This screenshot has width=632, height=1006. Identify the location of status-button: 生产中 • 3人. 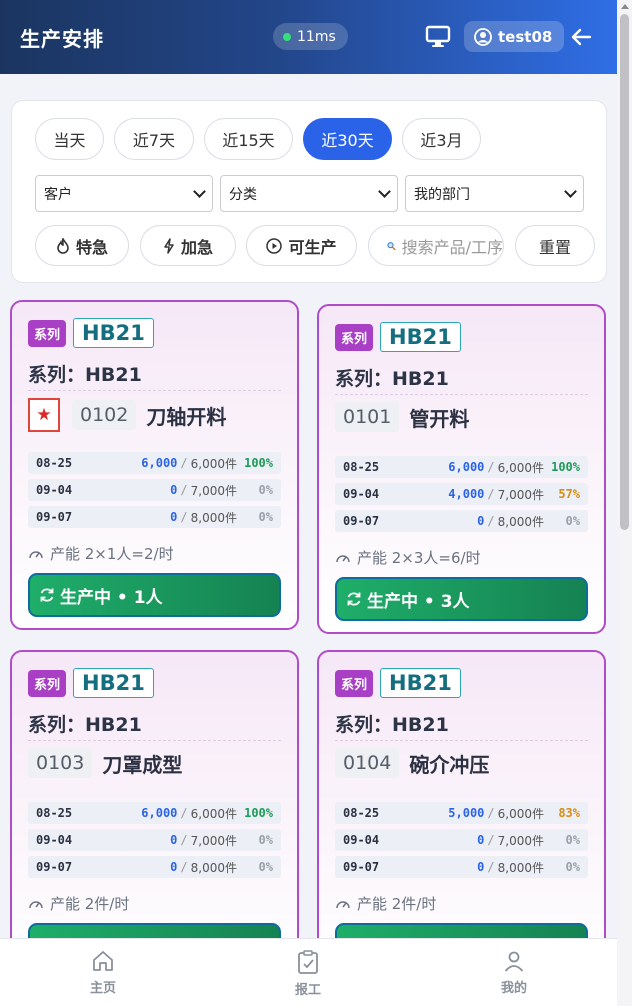
(461, 599).